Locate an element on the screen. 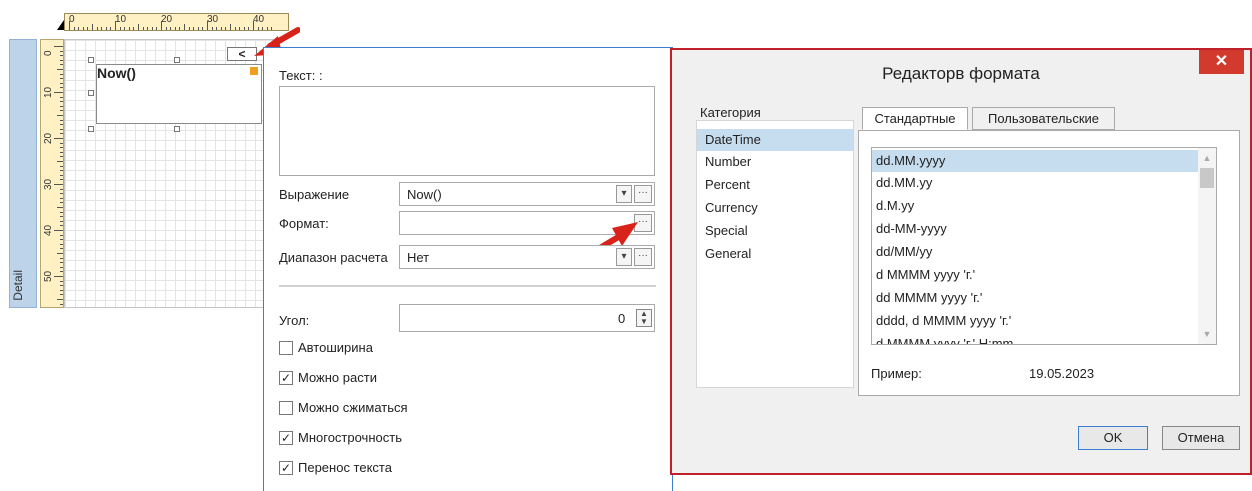 Image resolution: width=1252 pixels, height=491 pixels. ruler-label: 10 is located at coordinates (121, 19).